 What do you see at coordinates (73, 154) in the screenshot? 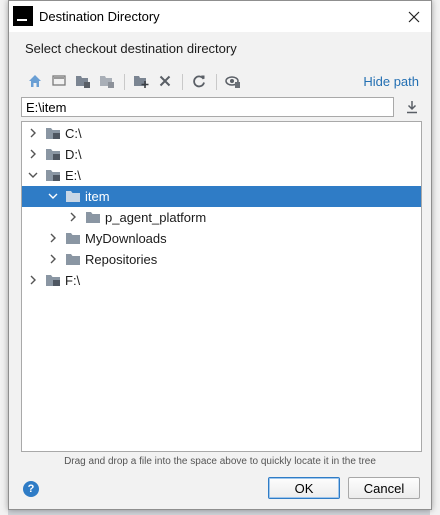
I see `tree-row-label: D:\` at bounding box center [73, 154].